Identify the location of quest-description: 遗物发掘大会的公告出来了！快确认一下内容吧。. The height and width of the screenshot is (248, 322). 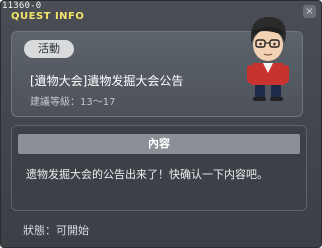
(147, 174).